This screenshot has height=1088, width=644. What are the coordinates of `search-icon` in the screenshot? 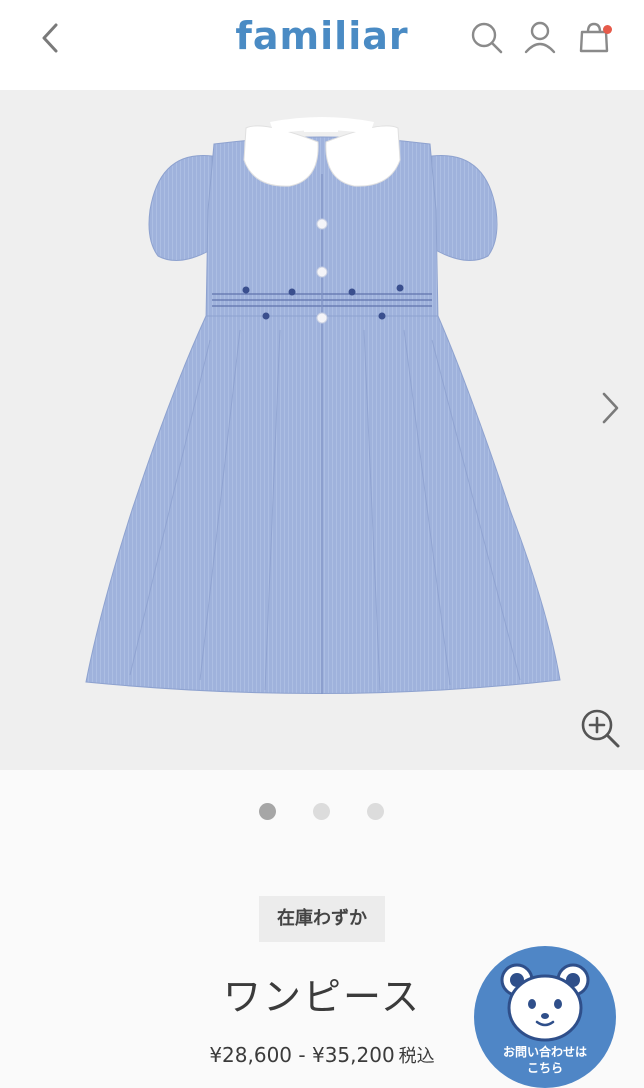 It's located at (486, 38).